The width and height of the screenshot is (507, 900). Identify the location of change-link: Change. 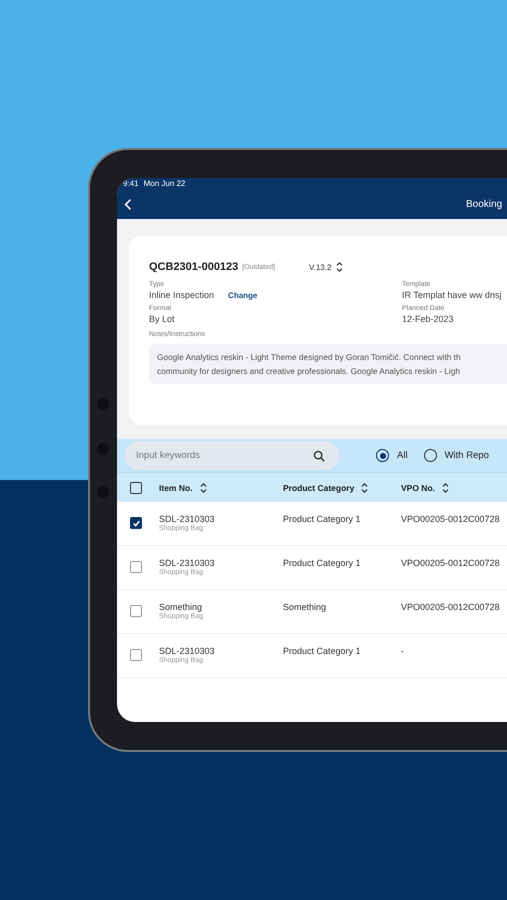
(243, 295).